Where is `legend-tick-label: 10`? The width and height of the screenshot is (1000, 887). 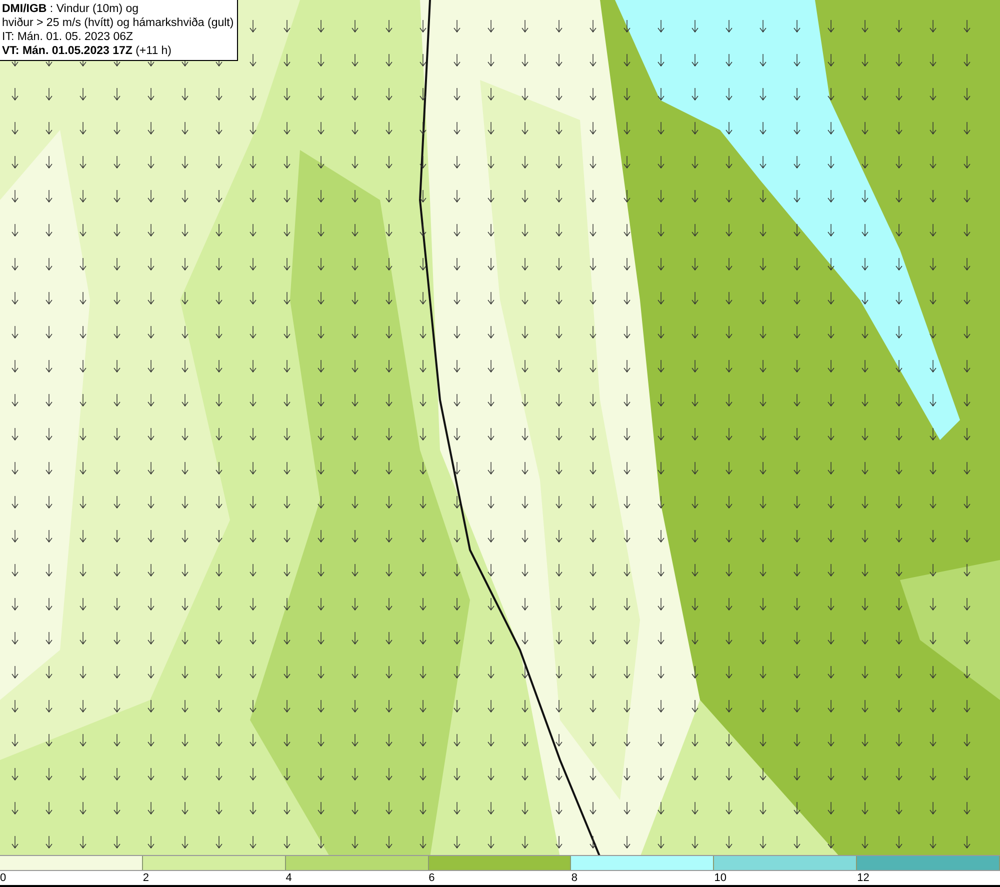 legend-tick-label: 10 is located at coordinates (720, 878).